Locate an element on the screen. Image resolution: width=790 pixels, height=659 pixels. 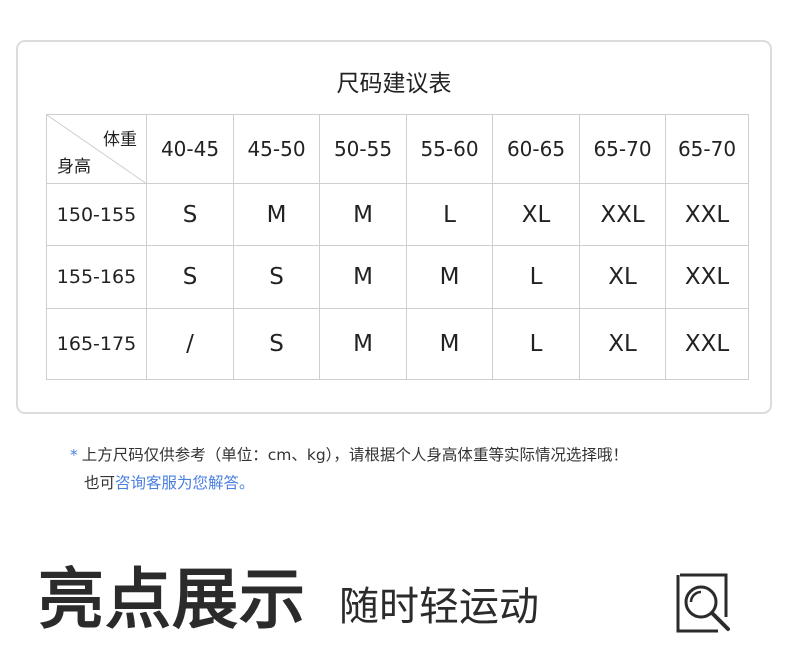
weight-column-header: 40-45 is located at coordinates (190, 149).